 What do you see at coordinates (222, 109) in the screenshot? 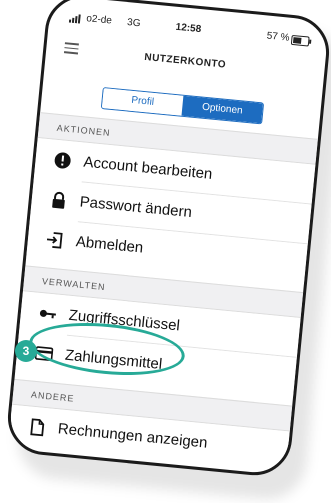
I see `tab-optionen: Optionen` at bounding box center [222, 109].